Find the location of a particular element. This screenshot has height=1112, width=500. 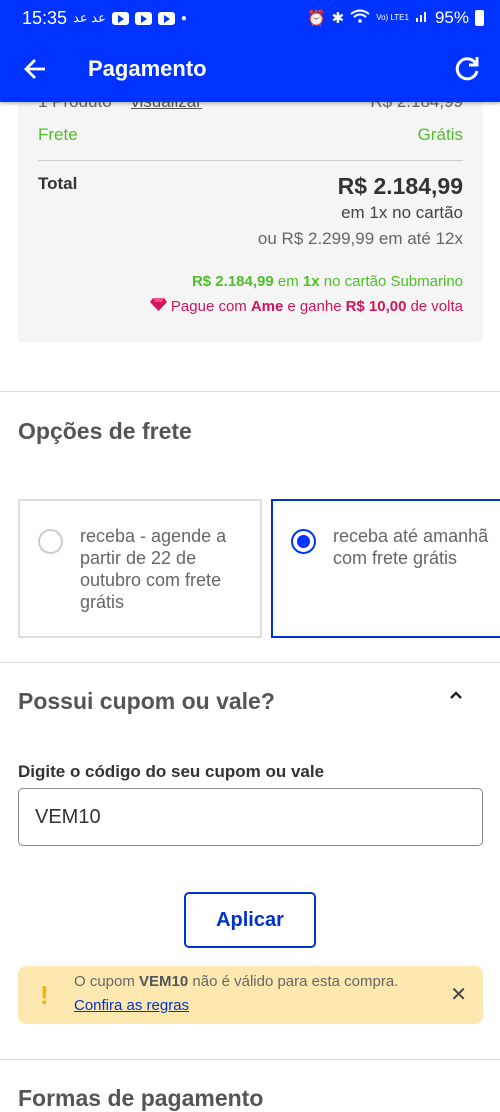

total-label: Total is located at coordinates (58, 183).